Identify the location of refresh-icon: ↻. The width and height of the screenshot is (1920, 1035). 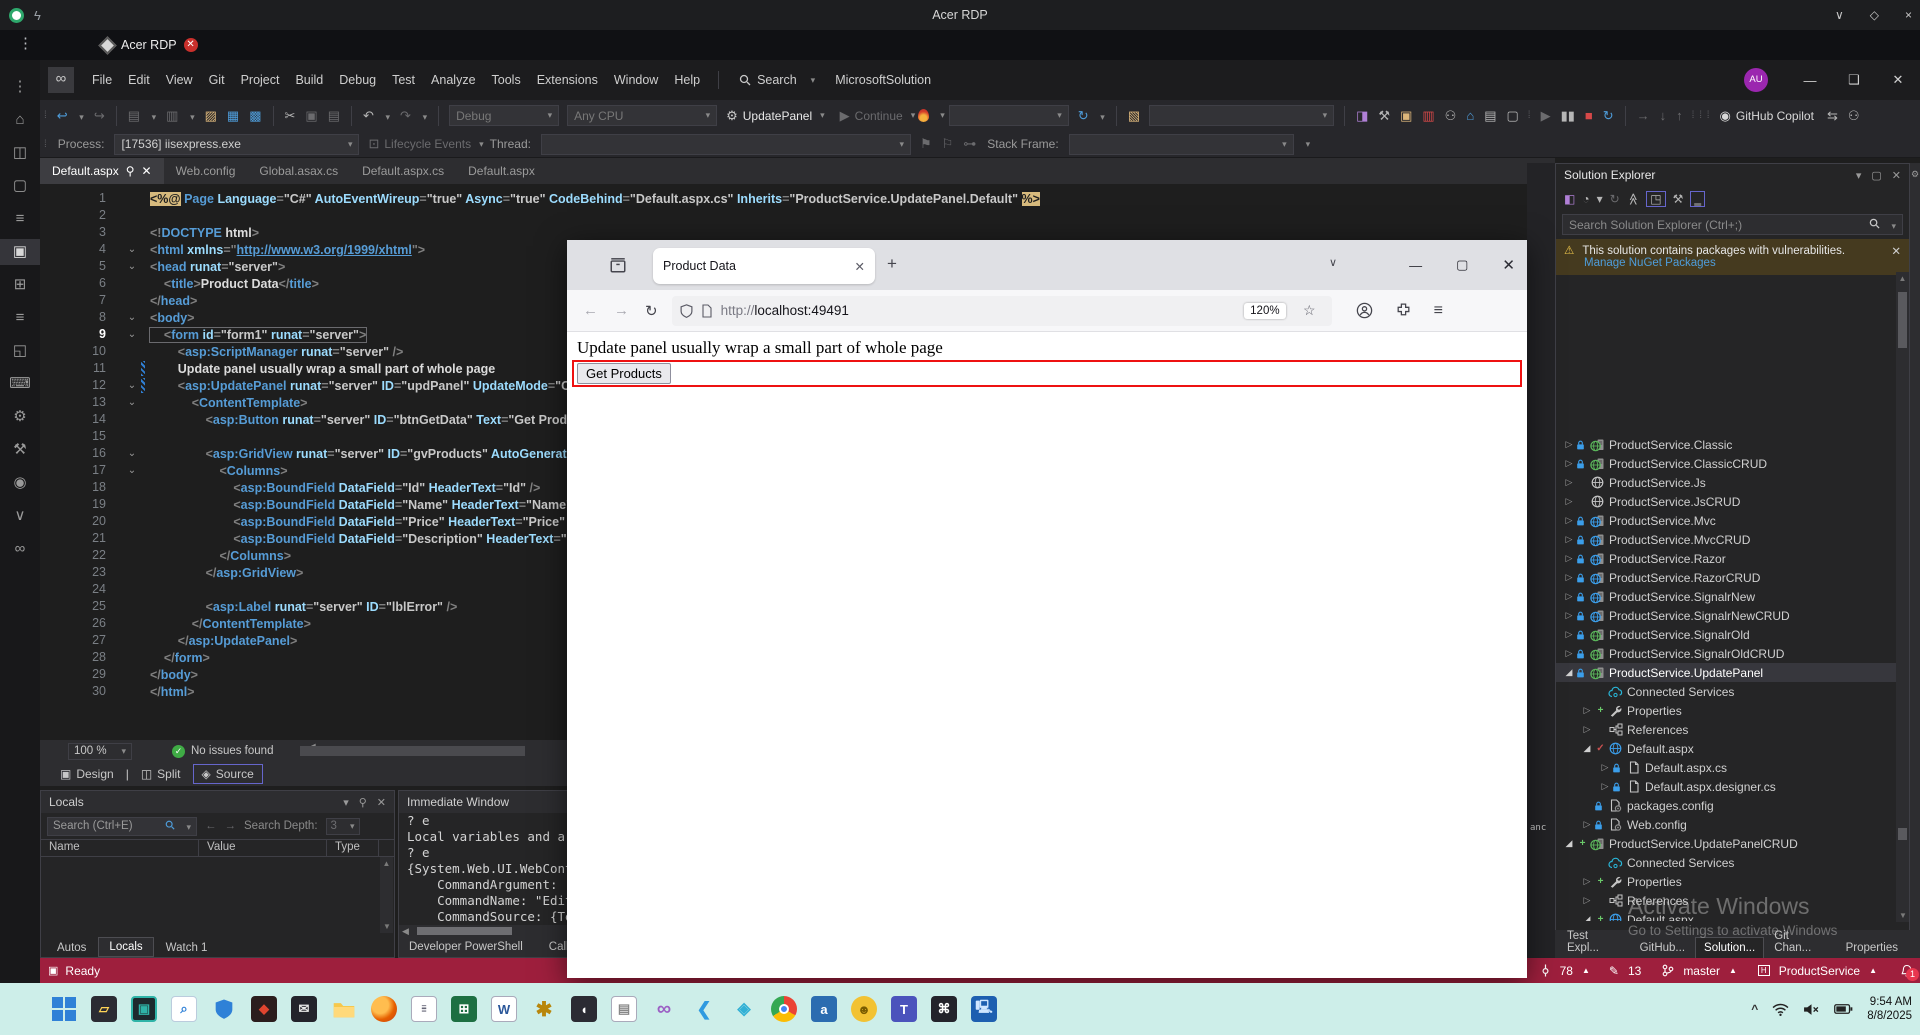
(1615, 199).